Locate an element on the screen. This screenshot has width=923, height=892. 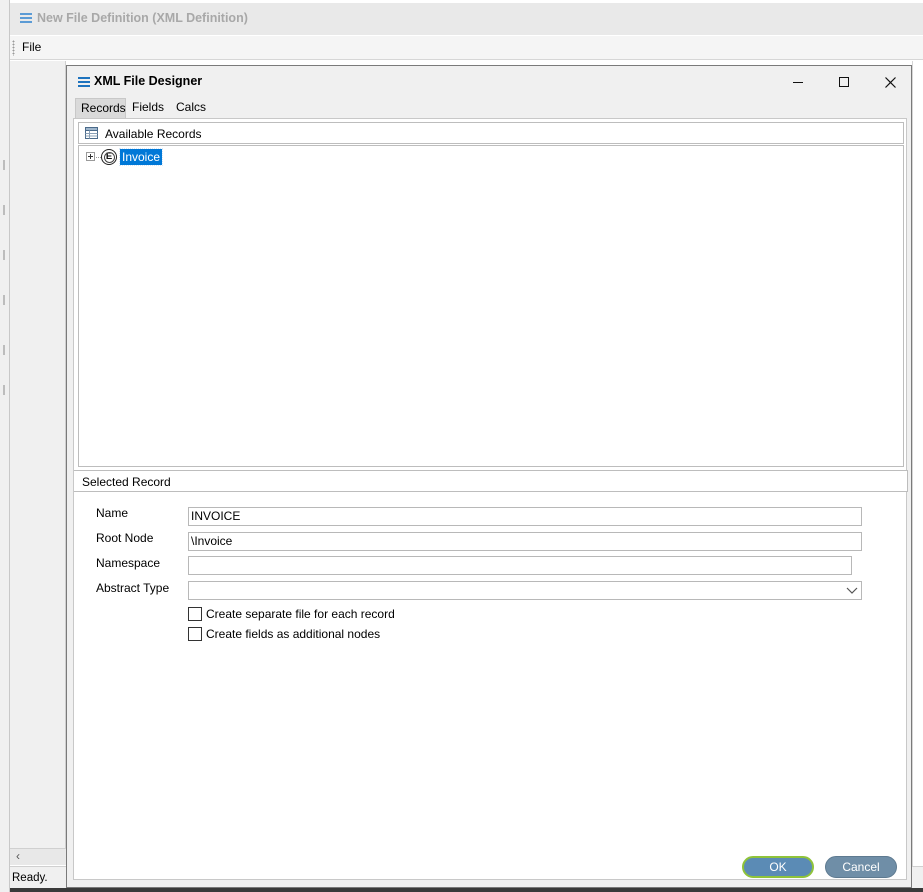
ok-button: OK is located at coordinates (778, 867).